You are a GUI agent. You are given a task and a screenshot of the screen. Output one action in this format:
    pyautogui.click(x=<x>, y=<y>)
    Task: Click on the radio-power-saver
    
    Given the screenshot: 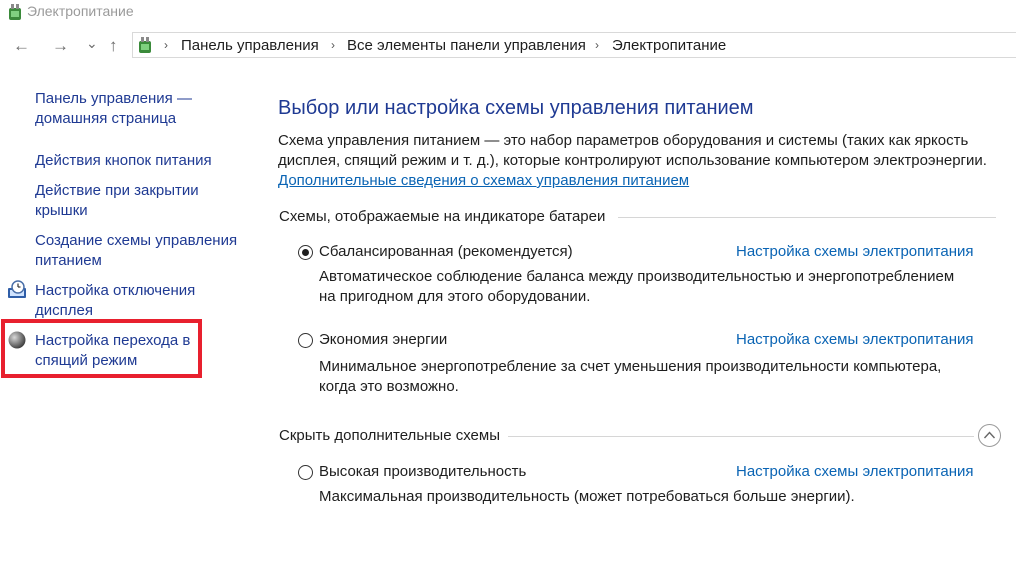 What is the action you would take?
    pyautogui.click(x=305, y=340)
    